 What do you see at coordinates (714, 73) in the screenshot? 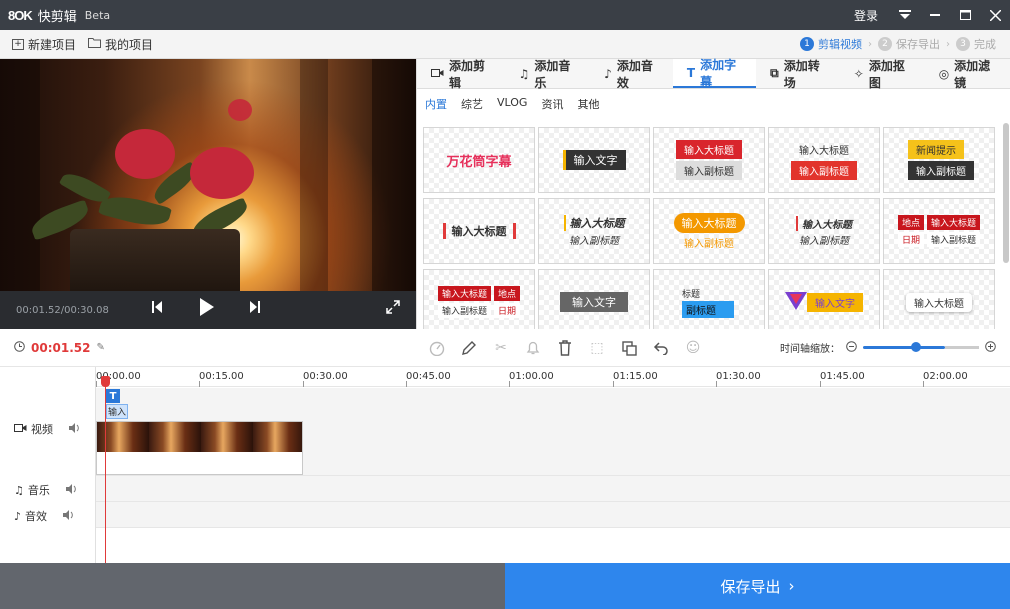
I see `tab-add-subtitle: T 添加字幕` at bounding box center [714, 73].